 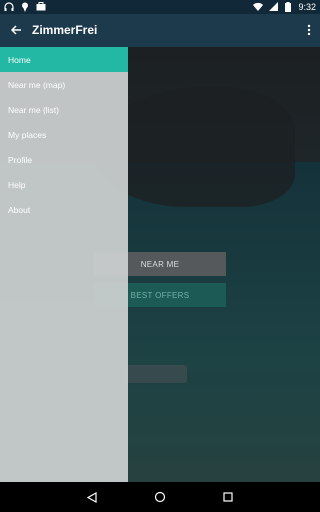 What do you see at coordinates (64, 109) in the screenshot?
I see `drawer-item-near-me-list: Near me (list)` at bounding box center [64, 109].